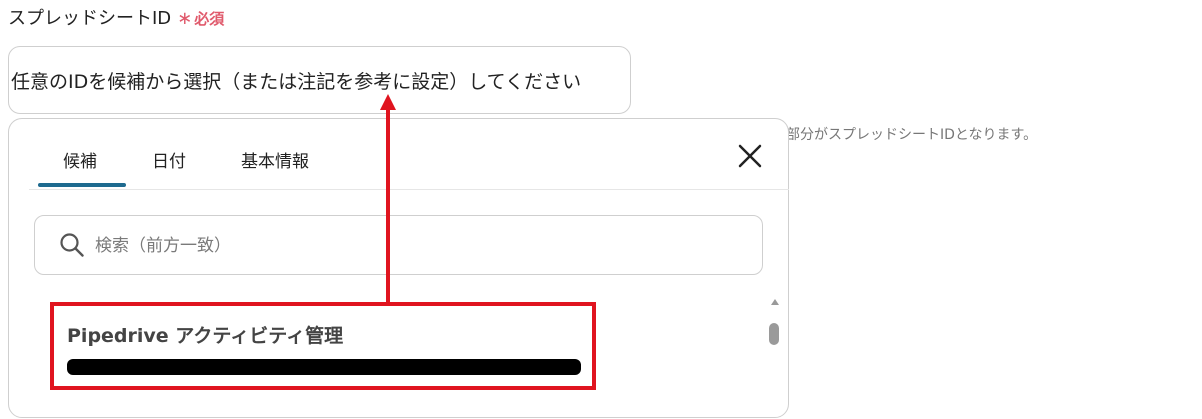 The height and width of the screenshot is (419, 1202). What do you see at coordinates (275, 159) in the screenshot?
I see `tab-basic-info: 基本情報` at bounding box center [275, 159].